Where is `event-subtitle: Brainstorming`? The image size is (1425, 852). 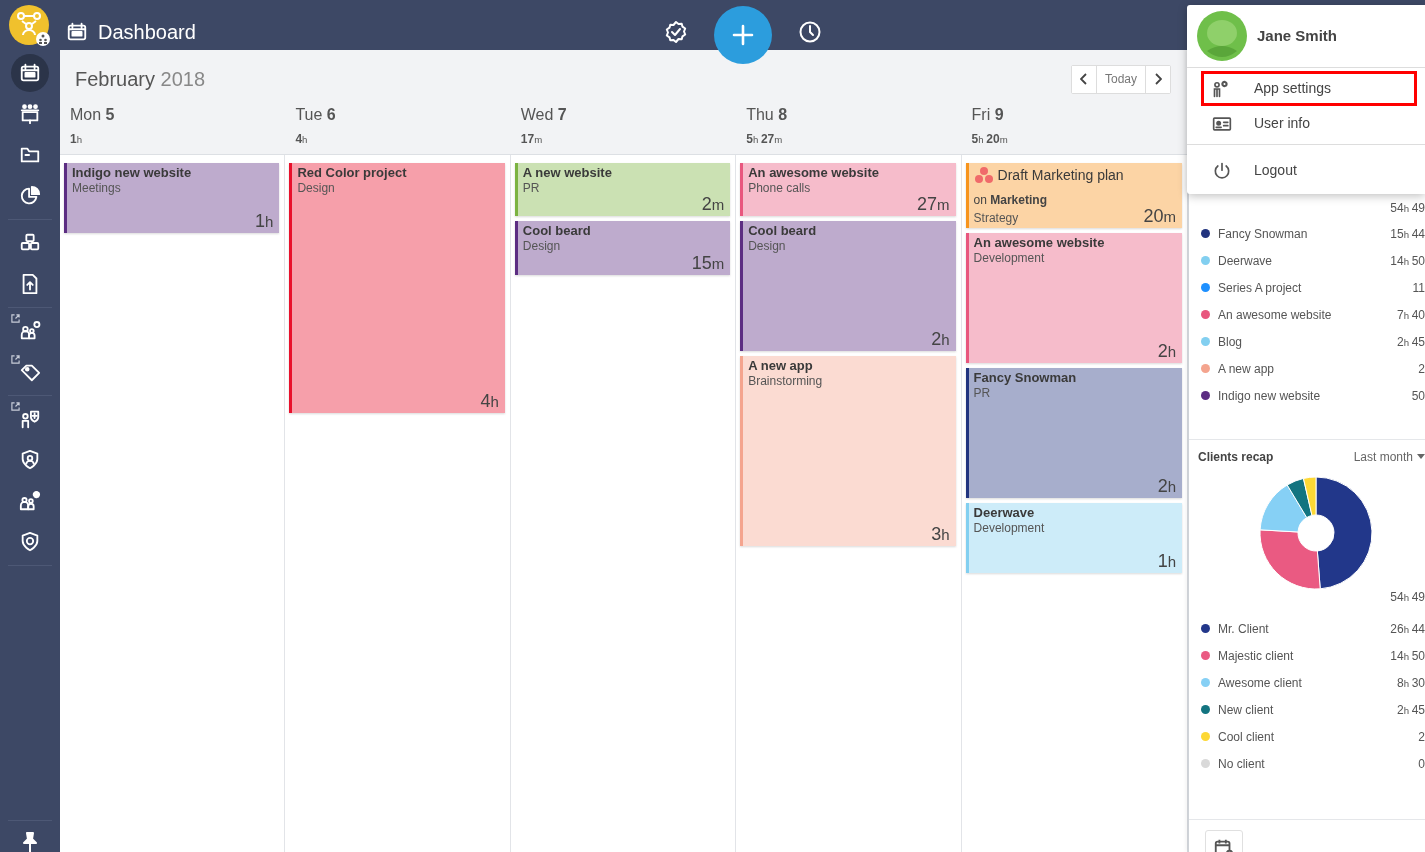
event-subtitle: Brainstorming is located at coordinates (786, 381).